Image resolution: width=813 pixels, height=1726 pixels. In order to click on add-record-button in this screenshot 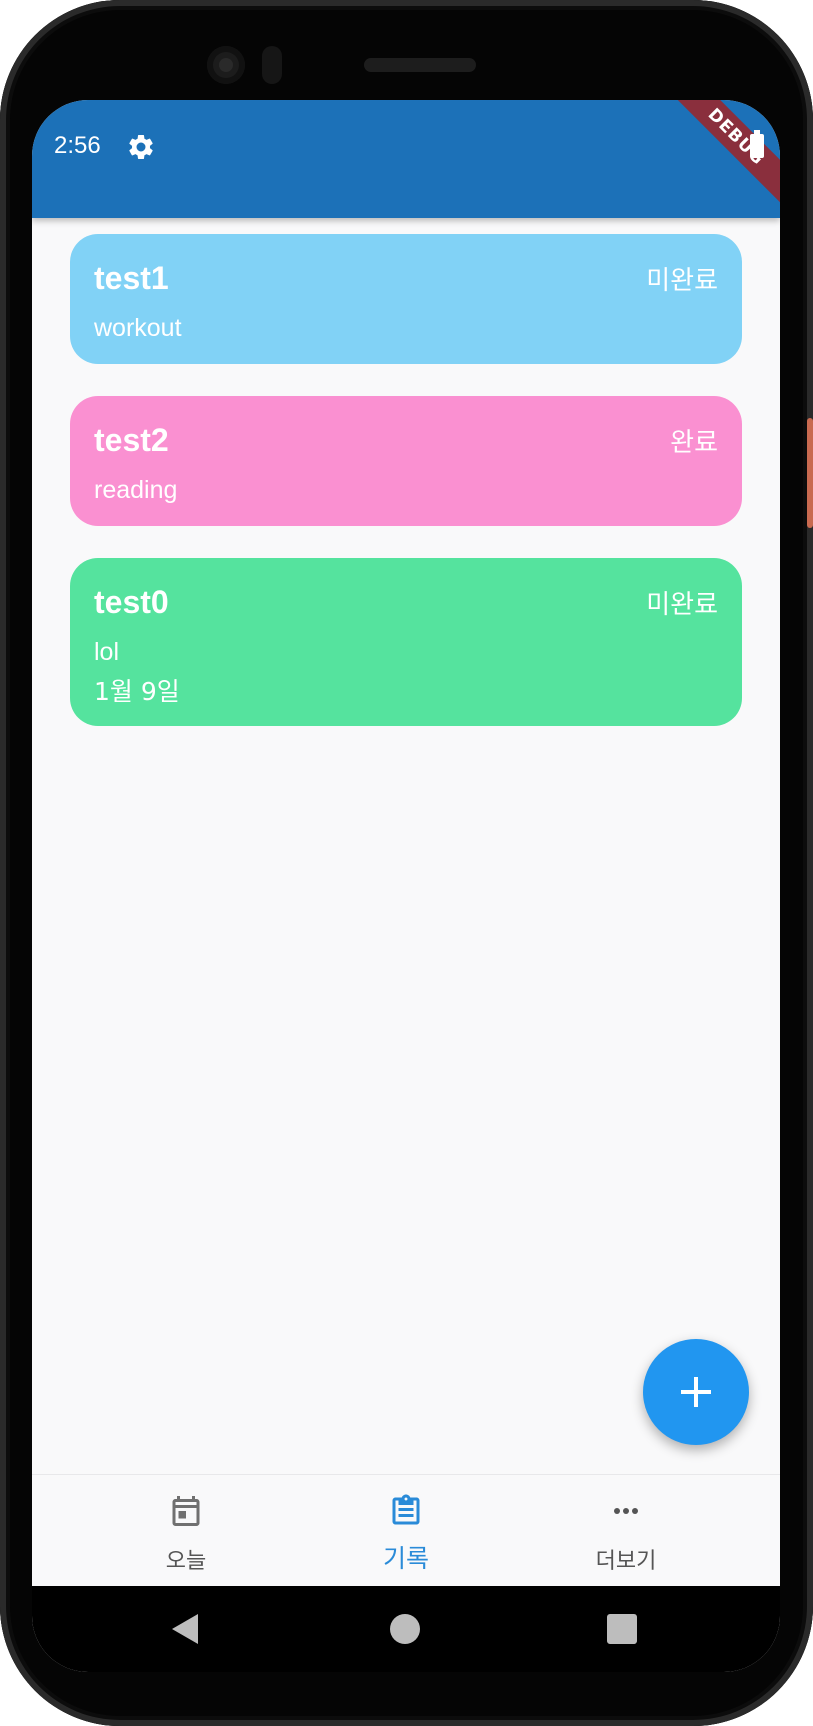, I will do `click(696, 1392)`.